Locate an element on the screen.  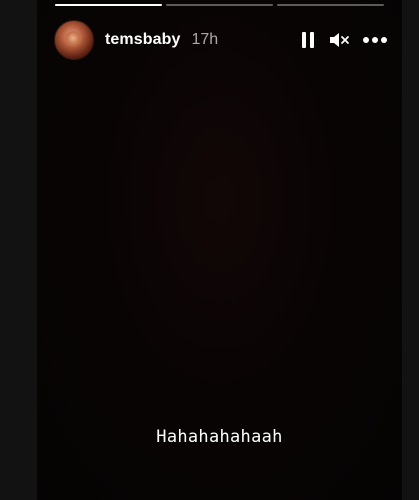
story-controls is located at coordinates (344, 40).